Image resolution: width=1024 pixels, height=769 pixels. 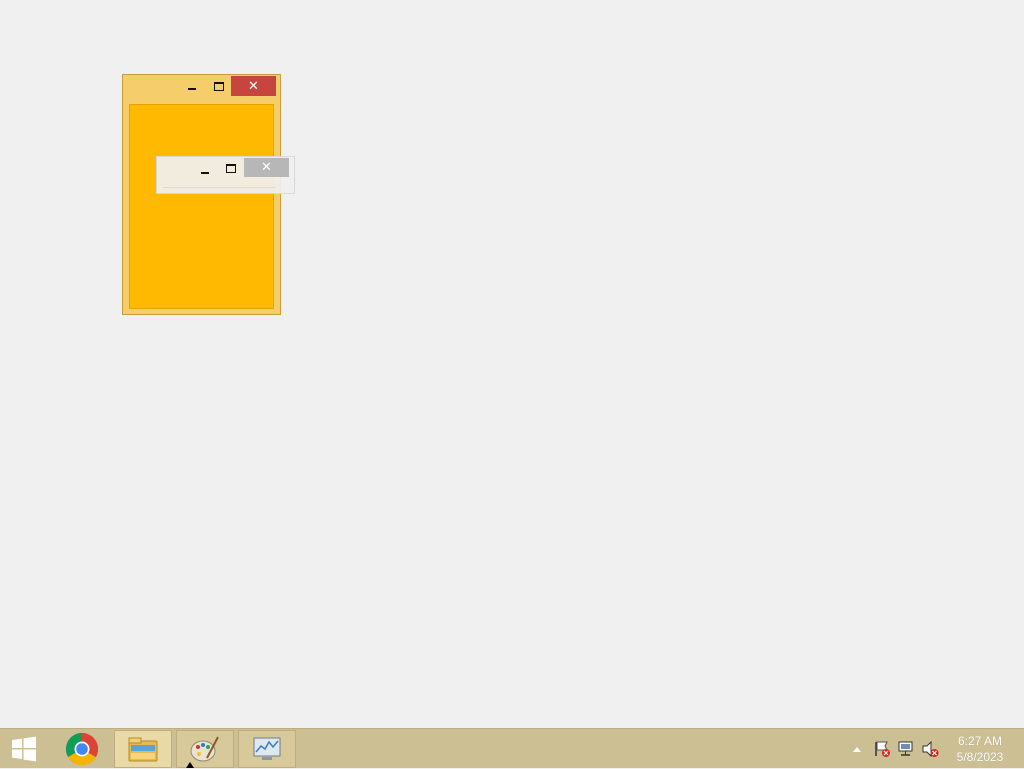 I want to click on close-button: ✕, so click(x=253, y=86).